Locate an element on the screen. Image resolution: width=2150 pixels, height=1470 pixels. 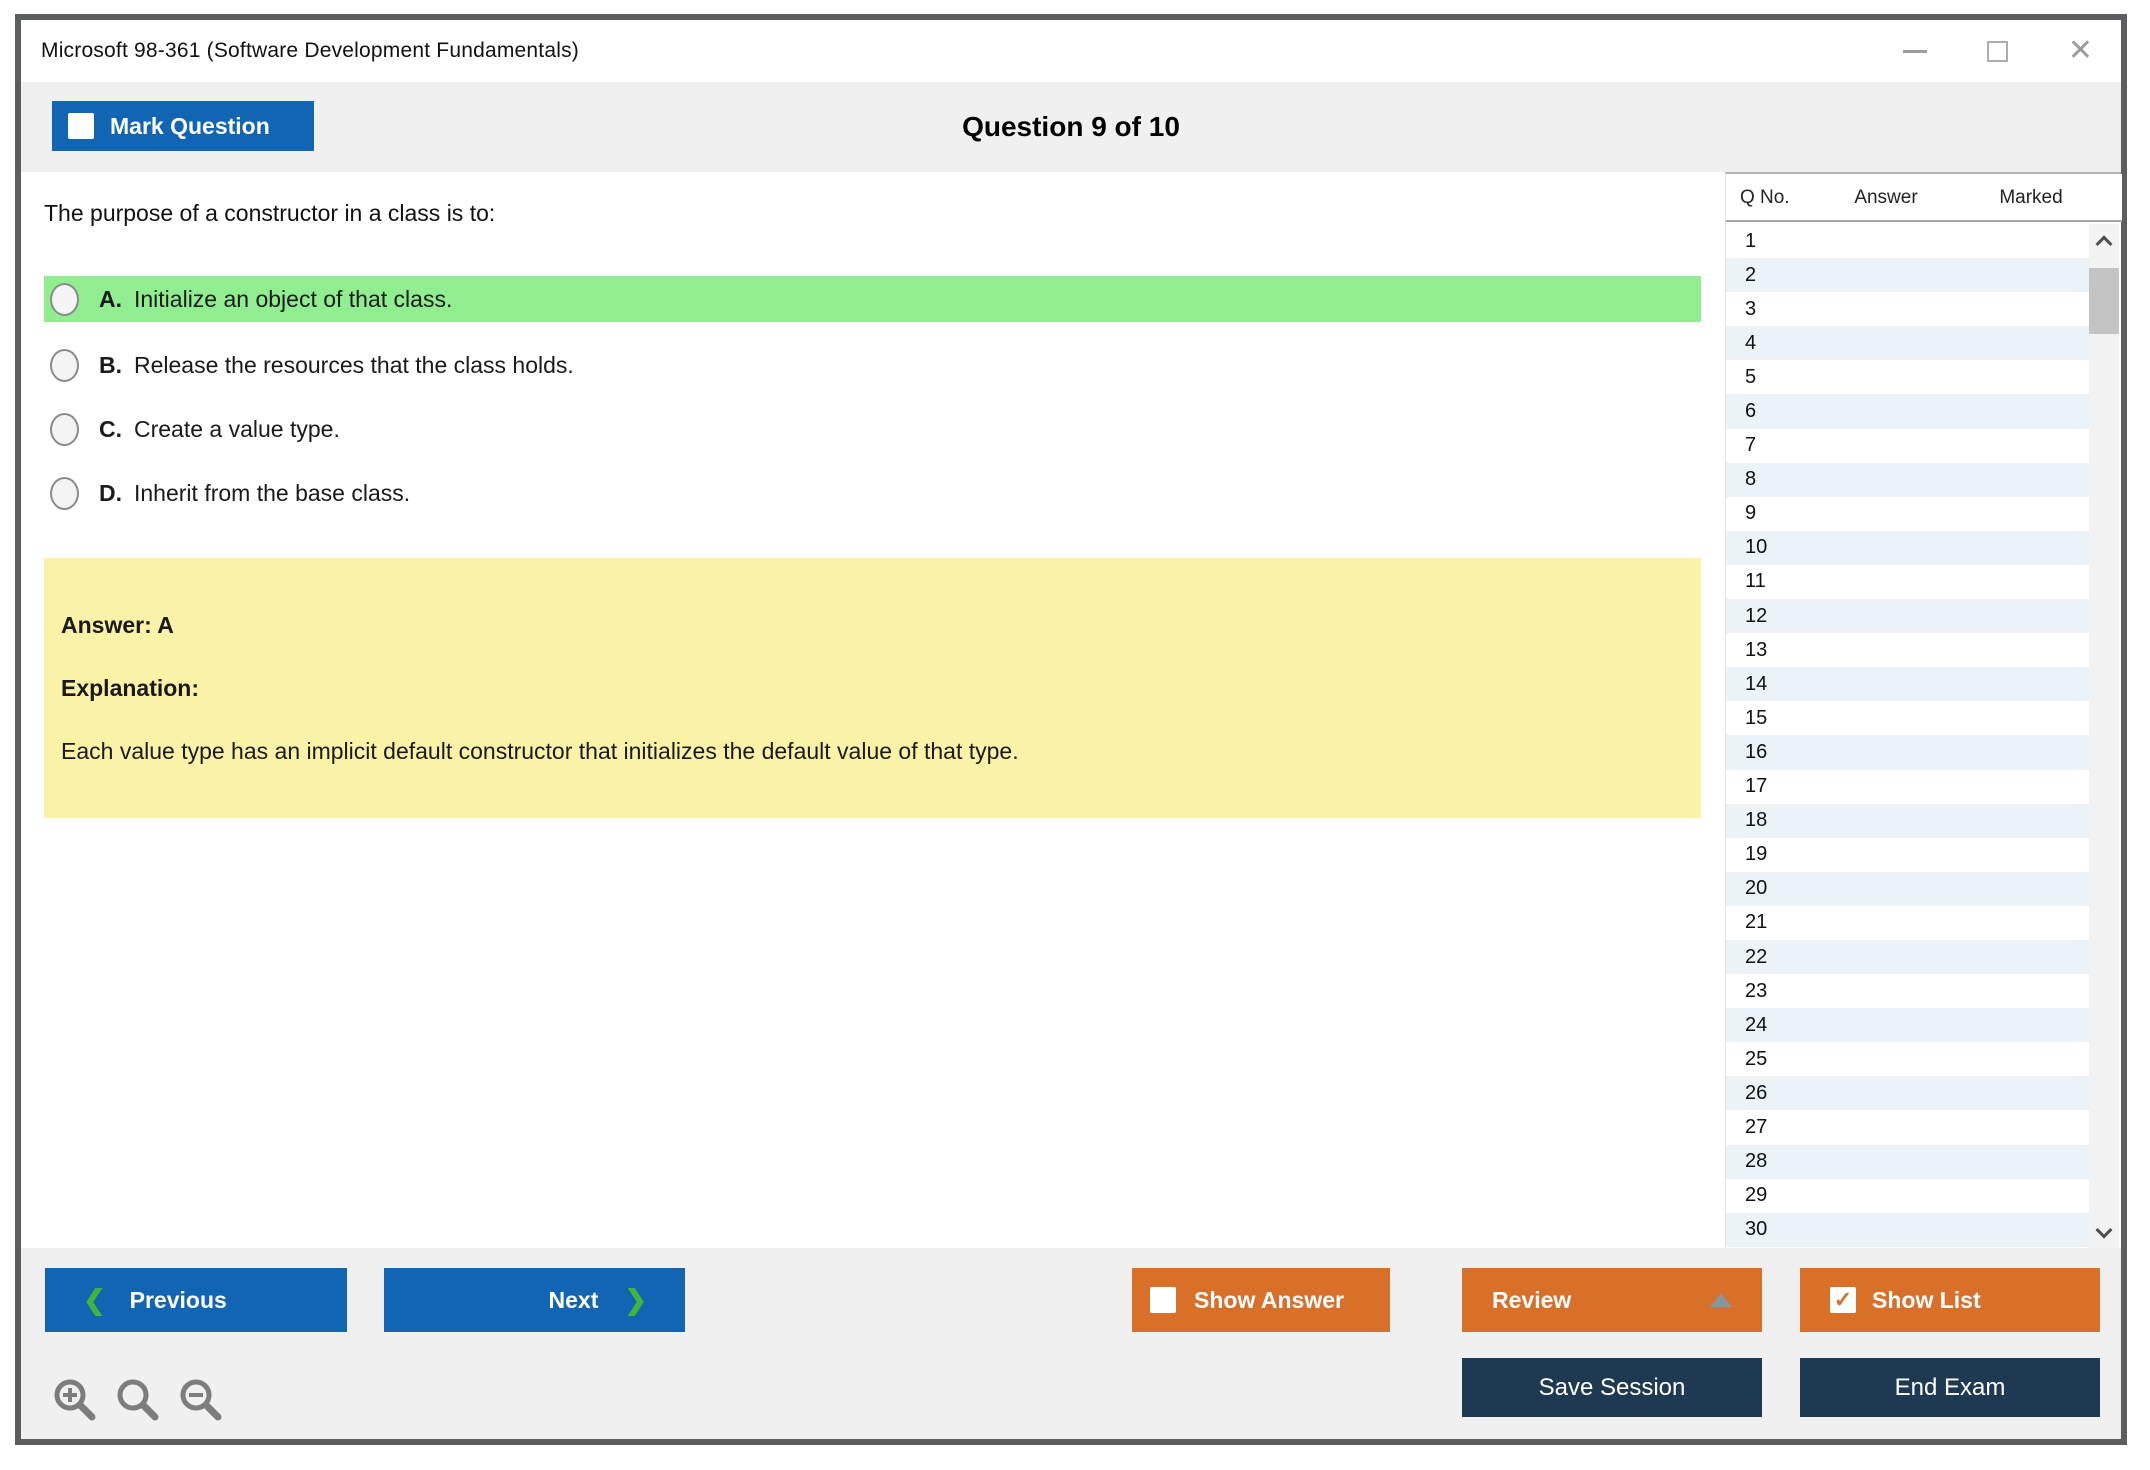
next-label: Next is located at coordinates (573, 1299).